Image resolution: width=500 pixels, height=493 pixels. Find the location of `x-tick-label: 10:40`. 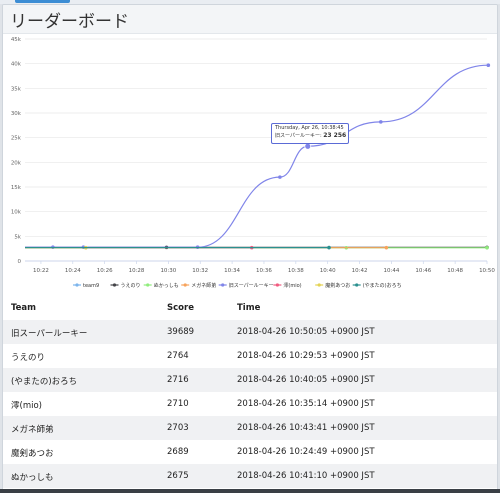

x-tick-label: 10:40 is located at coordinates (328, 271).